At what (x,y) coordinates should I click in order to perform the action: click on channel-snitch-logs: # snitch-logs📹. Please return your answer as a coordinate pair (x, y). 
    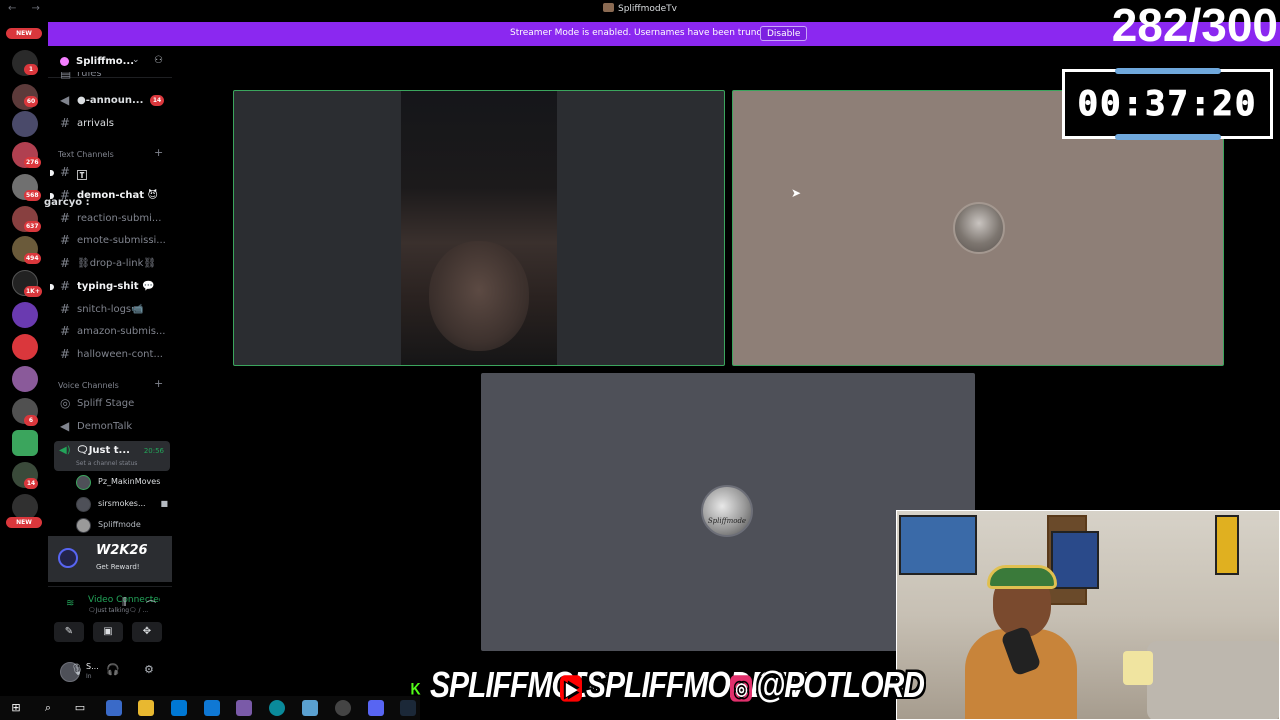
    Looking at the image, I should click on (111, 310).